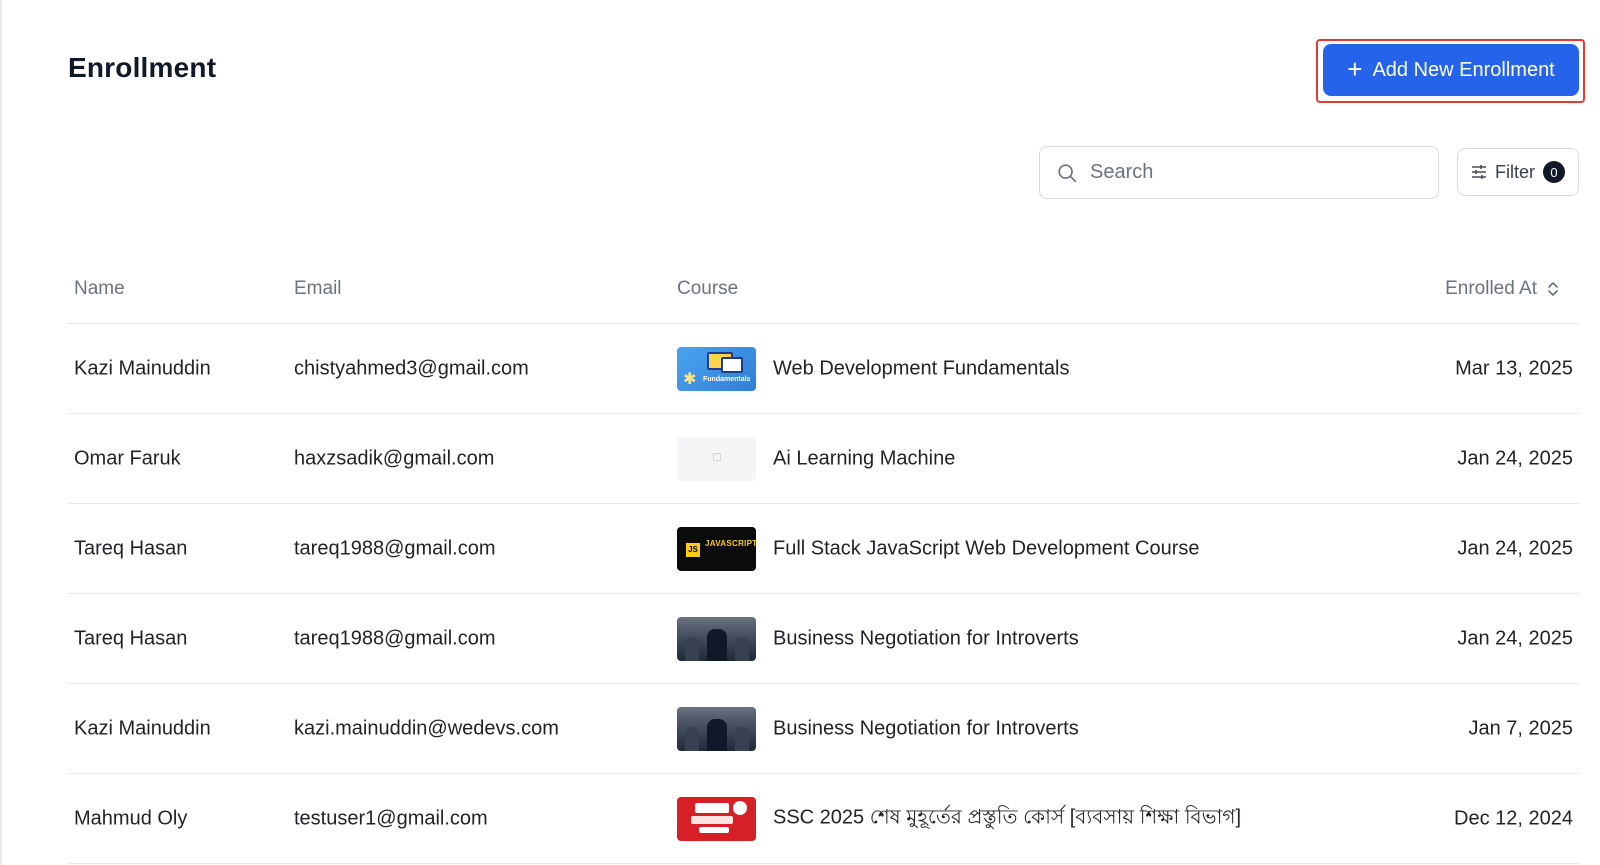 This screenshot has height=865, width=1600. What do you see at coordinates (426, 728) in the screenshot?
I see `row-email: kazi.mainuddin@wedevs.com` at bounding box center [426, 728].